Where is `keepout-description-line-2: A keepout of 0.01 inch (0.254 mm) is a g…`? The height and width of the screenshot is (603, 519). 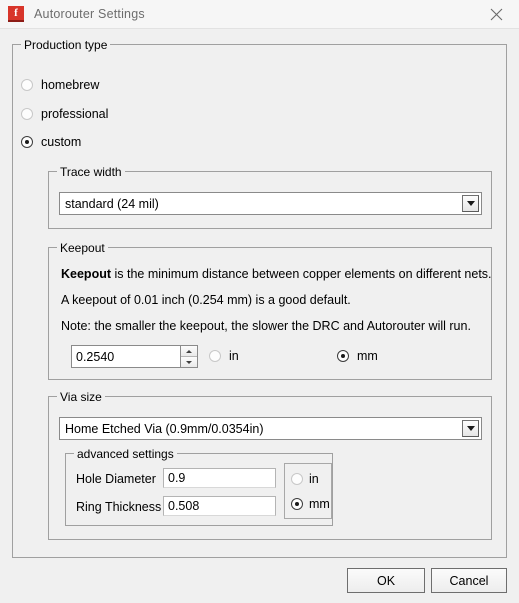
keepout-description-line-2: A keepout of 0.01 inch (0.254 mm) is a g… is located at coordinates (206, 300).